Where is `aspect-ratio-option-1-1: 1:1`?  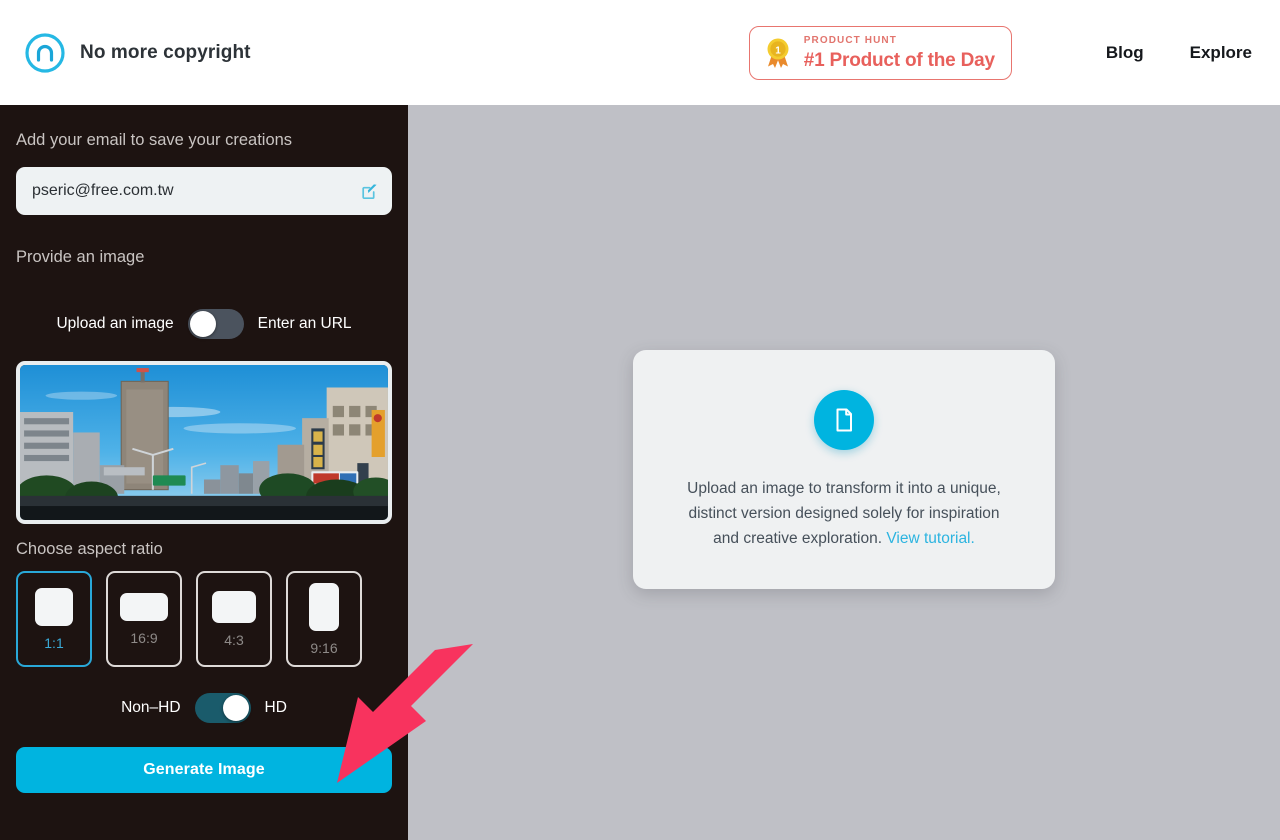
aspect-ratio-option-1-1: 1:1 is located at coordinates (54, 619).